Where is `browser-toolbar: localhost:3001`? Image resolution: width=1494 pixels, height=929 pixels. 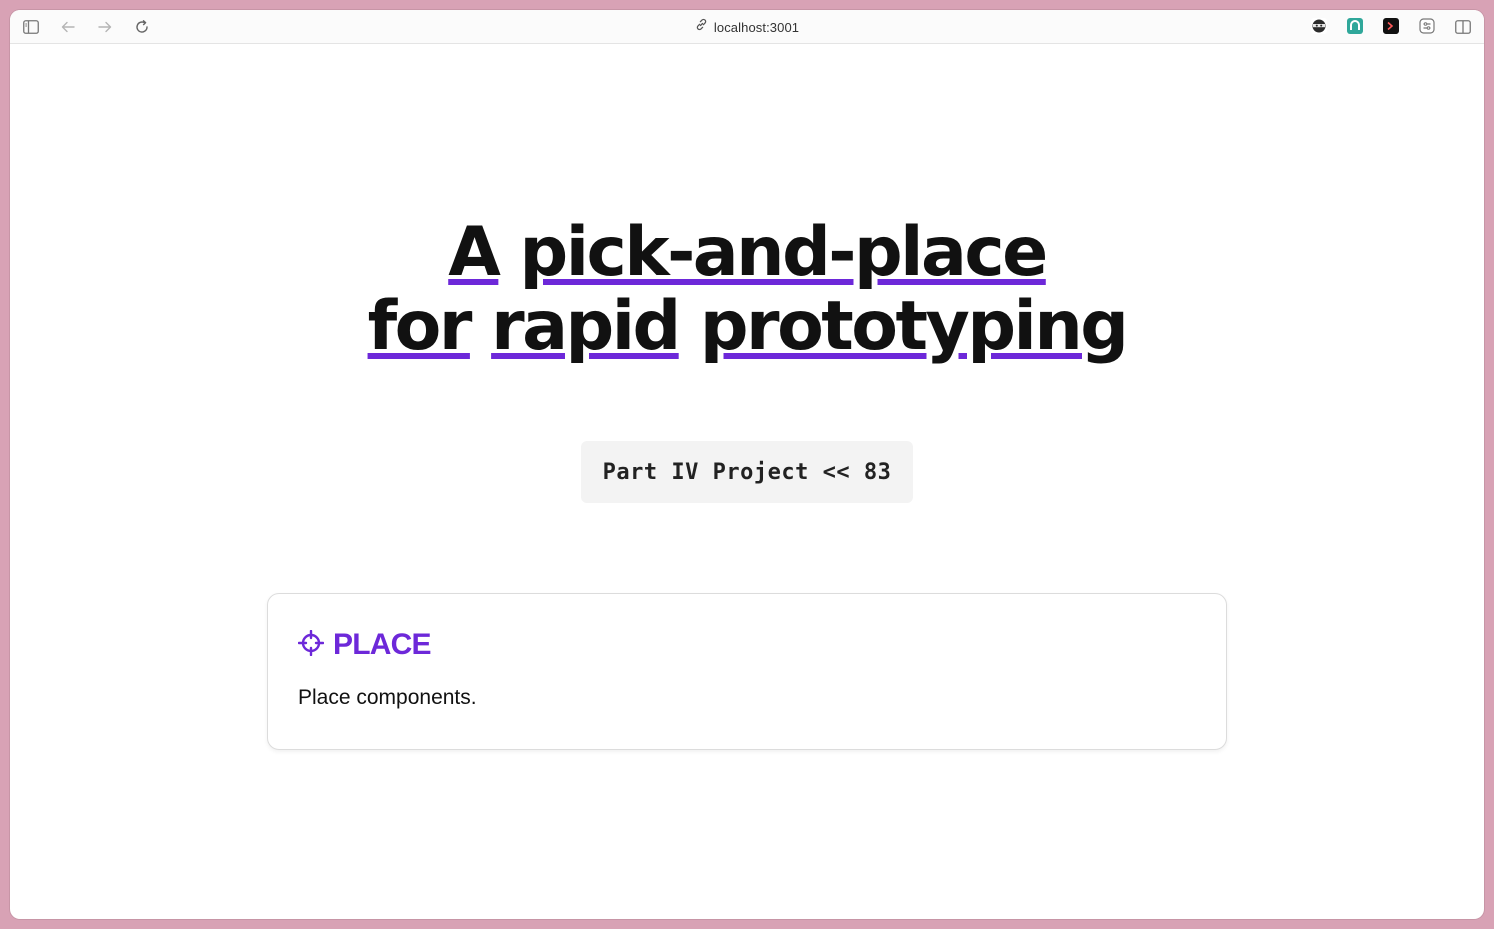
browser-toolbar: localhost:3001 is located at coordinates (747, 27).